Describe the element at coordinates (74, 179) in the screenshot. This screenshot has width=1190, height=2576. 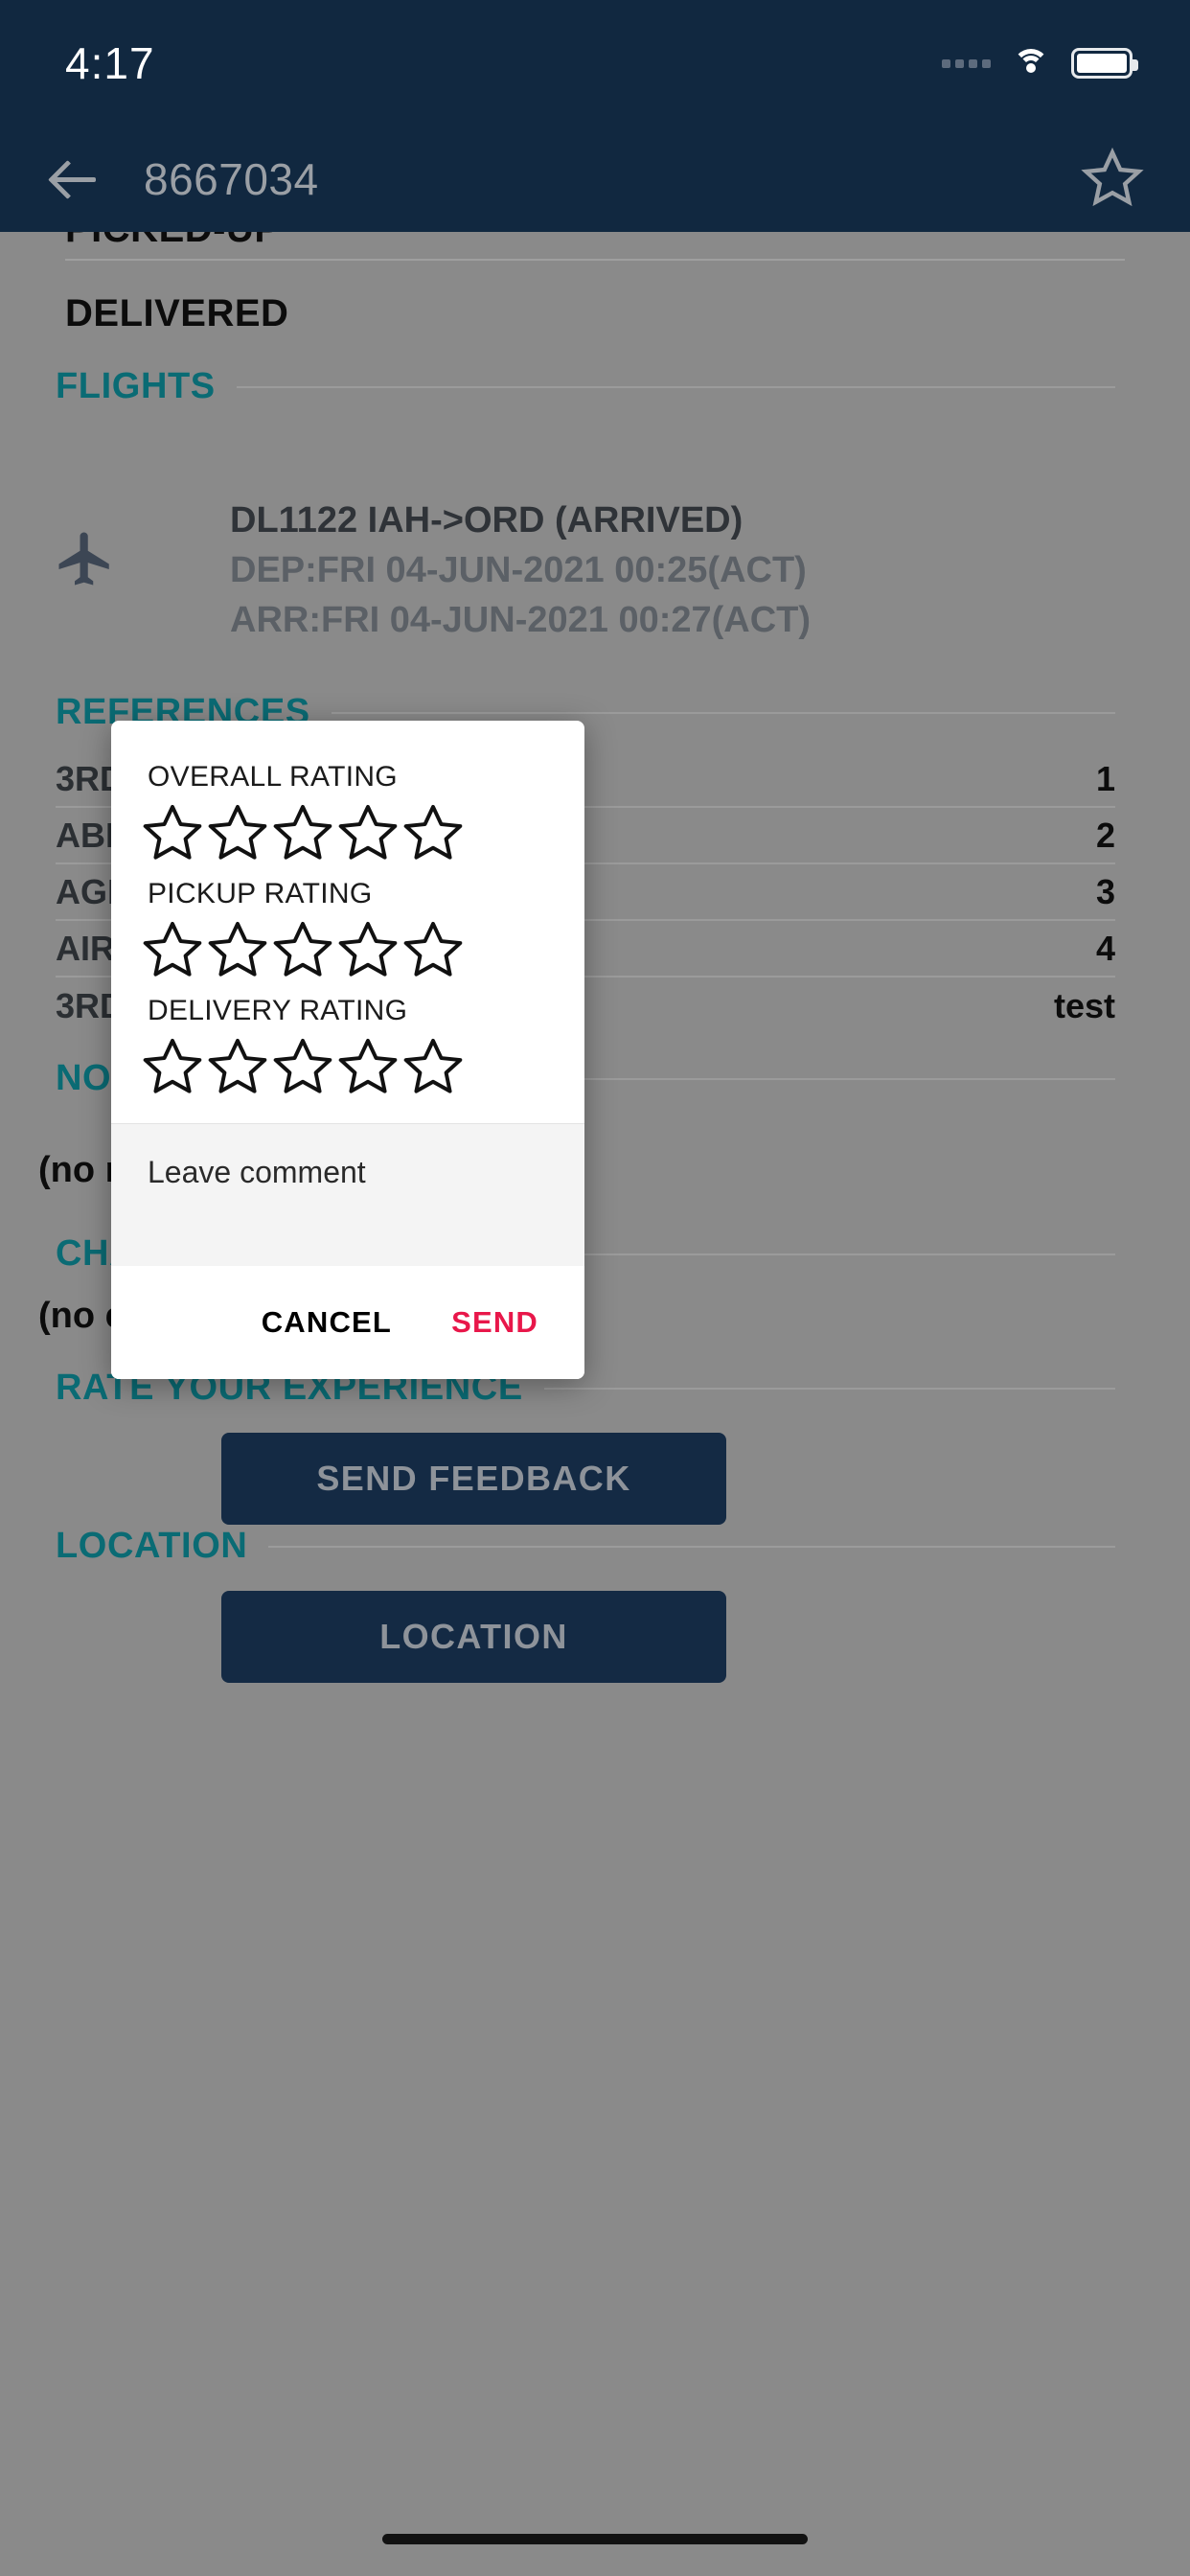
I see `back-arrow-icon` at that location.